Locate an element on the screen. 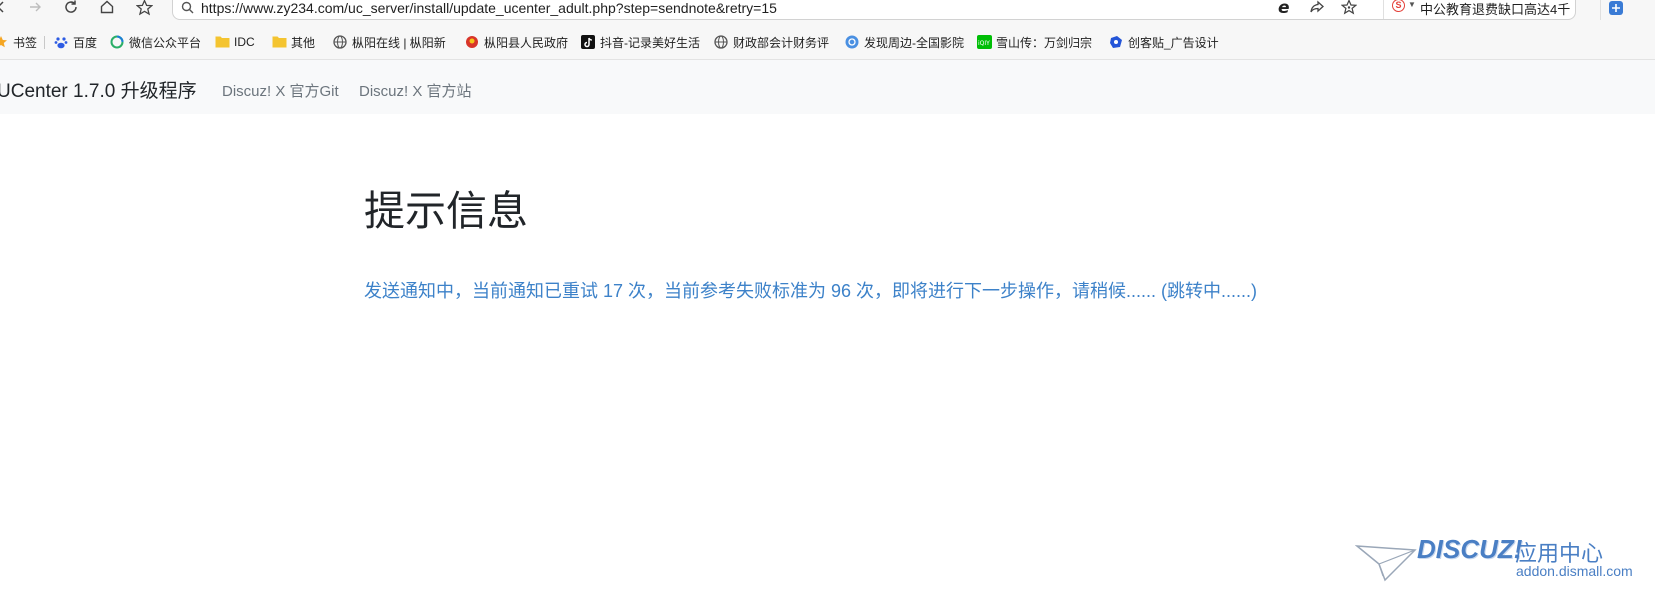 The height and width of the screenshot is (600, 1655). bookmarks-divider is located at coordinates (44, 42).